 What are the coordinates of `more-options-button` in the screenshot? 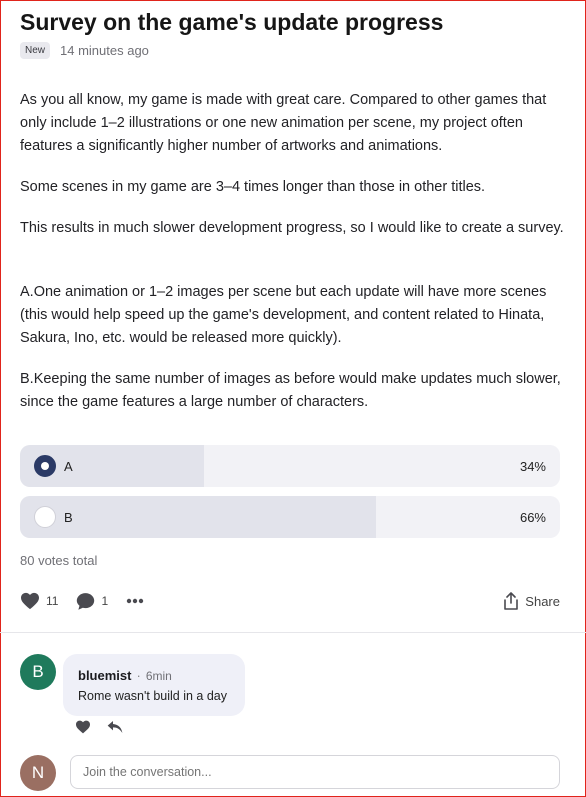 It's located at (135, 601).